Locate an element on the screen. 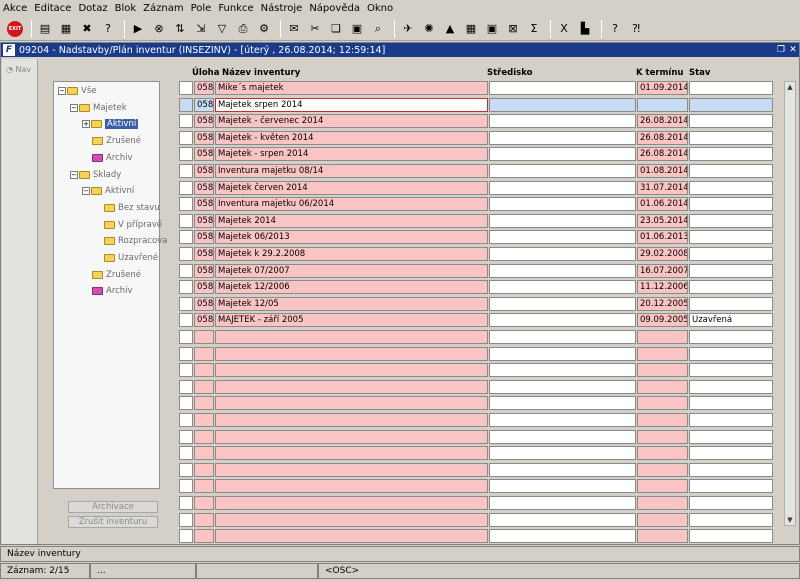 The image size is (800, 581). table-row: 058 Majetek červen 2014 31.07.2014 is located at coordinates (479, 187).